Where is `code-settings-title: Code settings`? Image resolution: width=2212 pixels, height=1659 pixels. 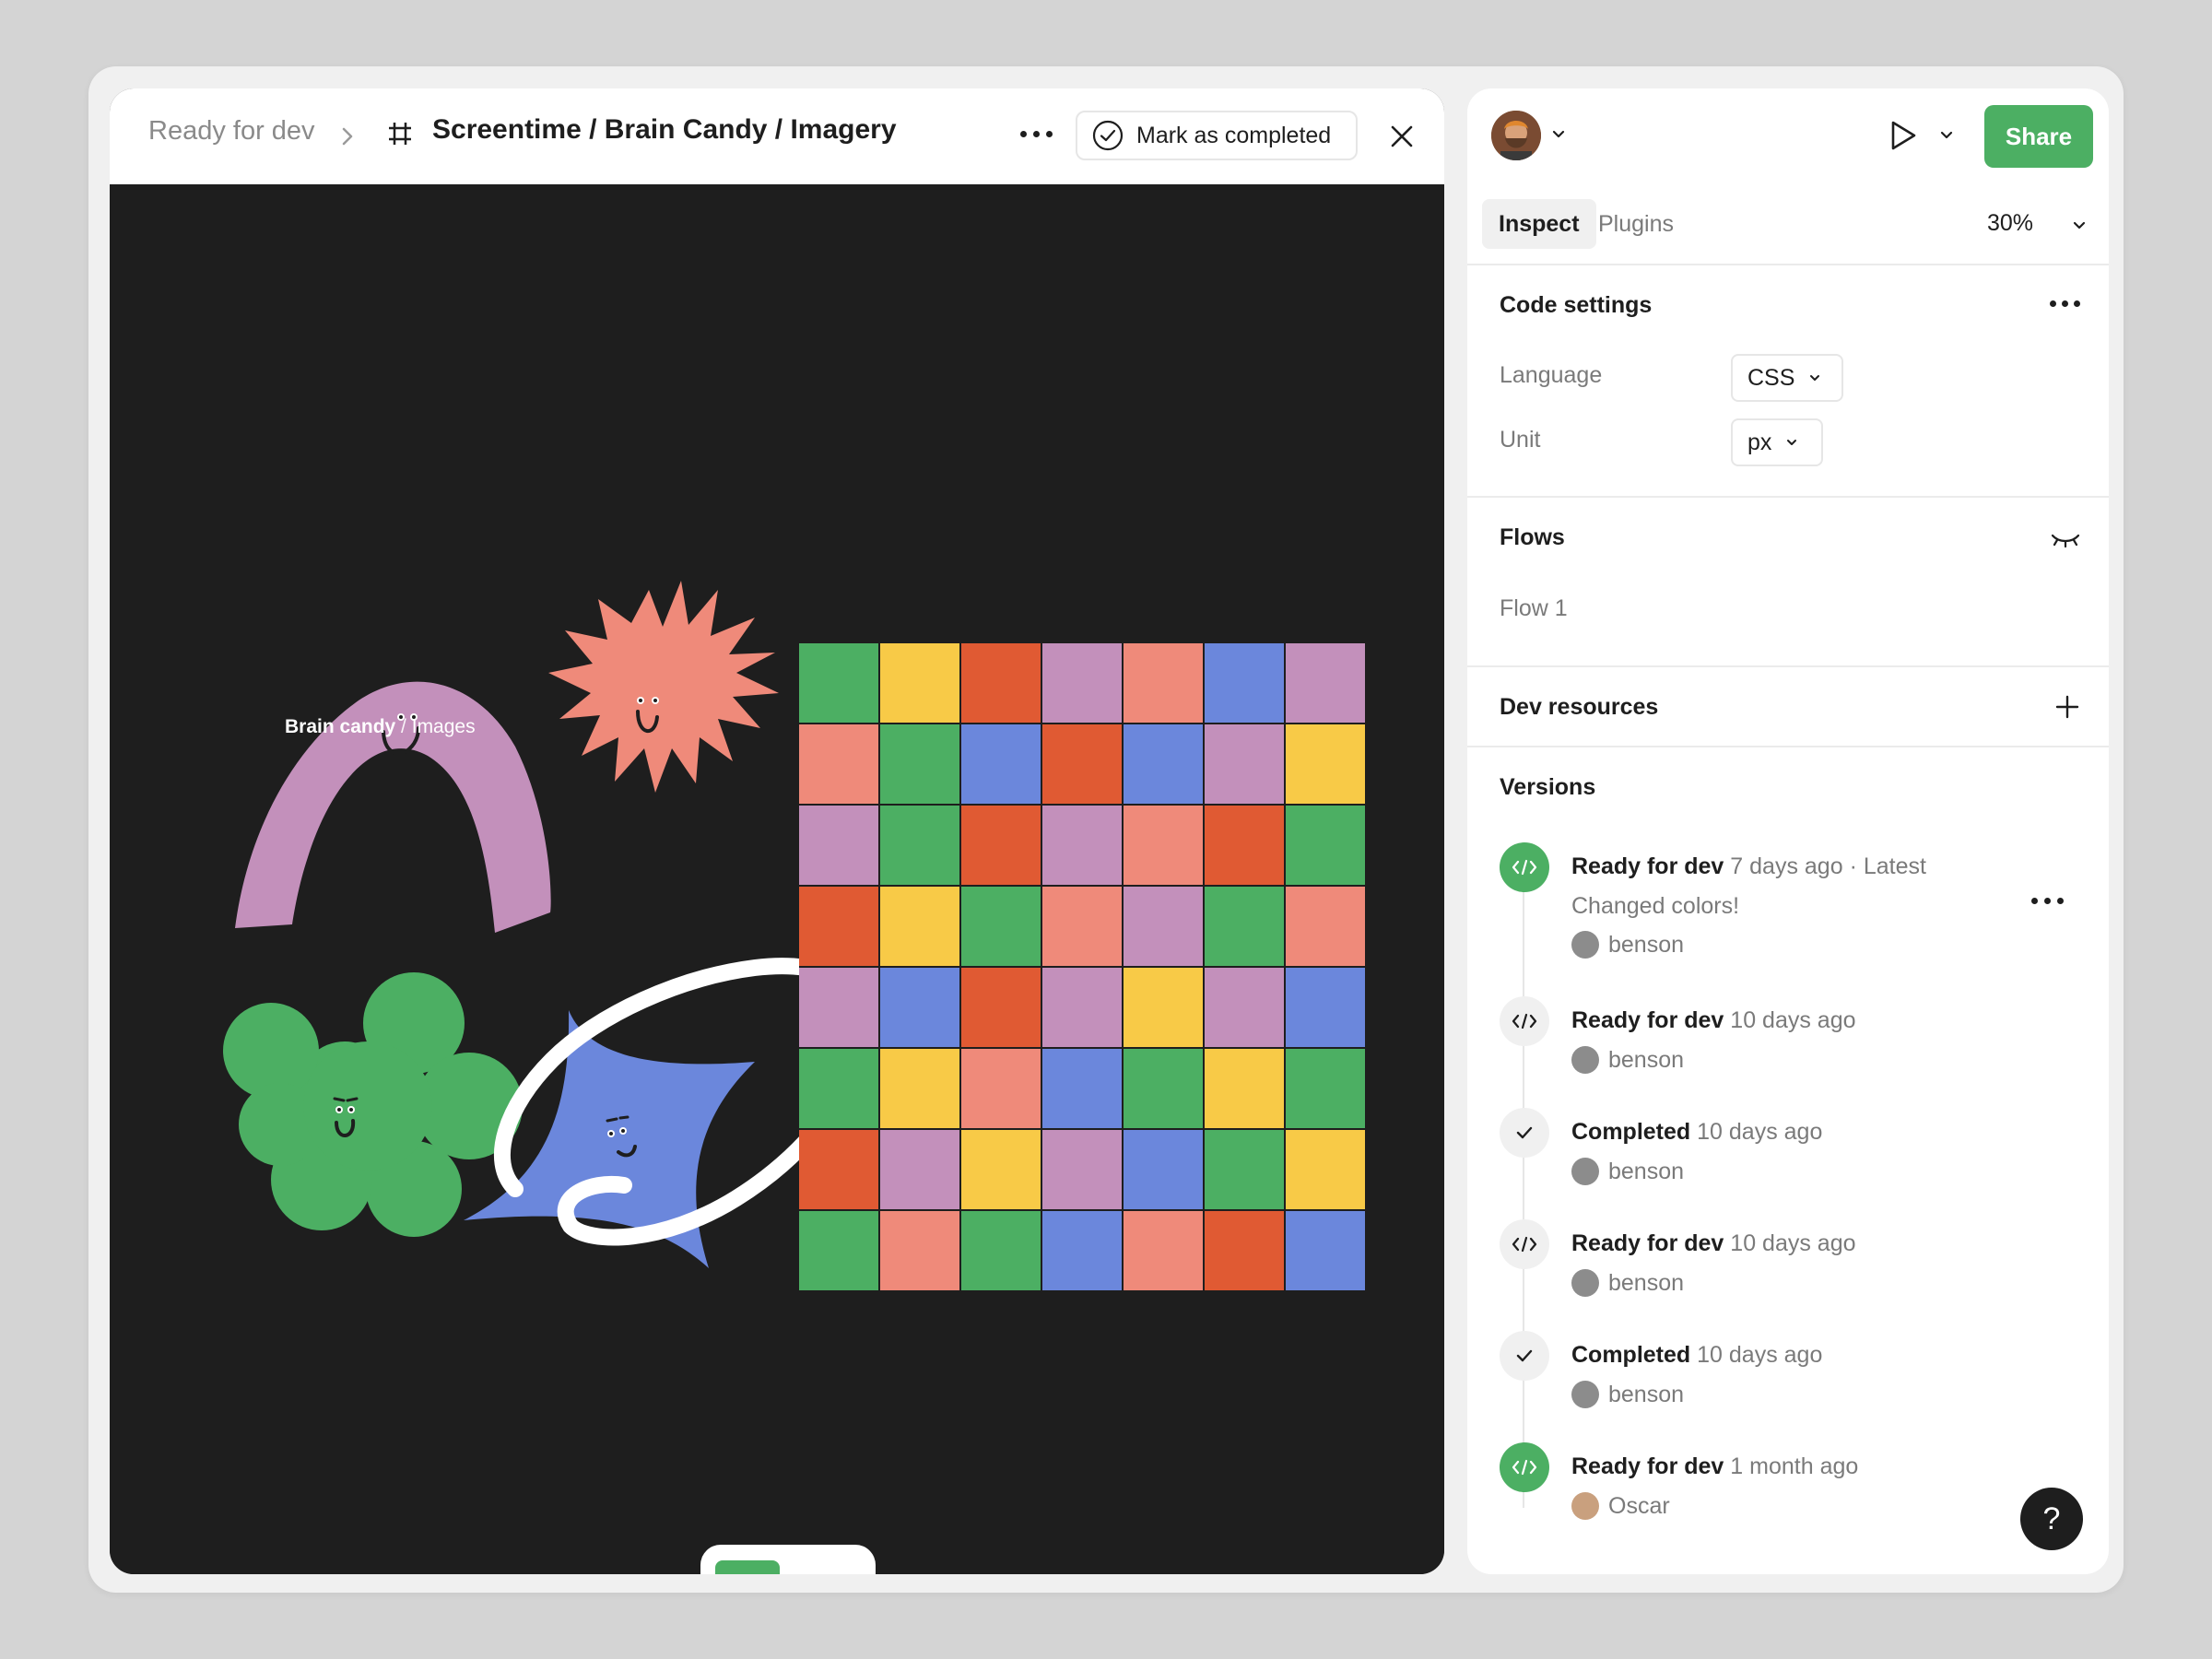
code-settings-title: Code settings is located at coordinates (1576, 305).